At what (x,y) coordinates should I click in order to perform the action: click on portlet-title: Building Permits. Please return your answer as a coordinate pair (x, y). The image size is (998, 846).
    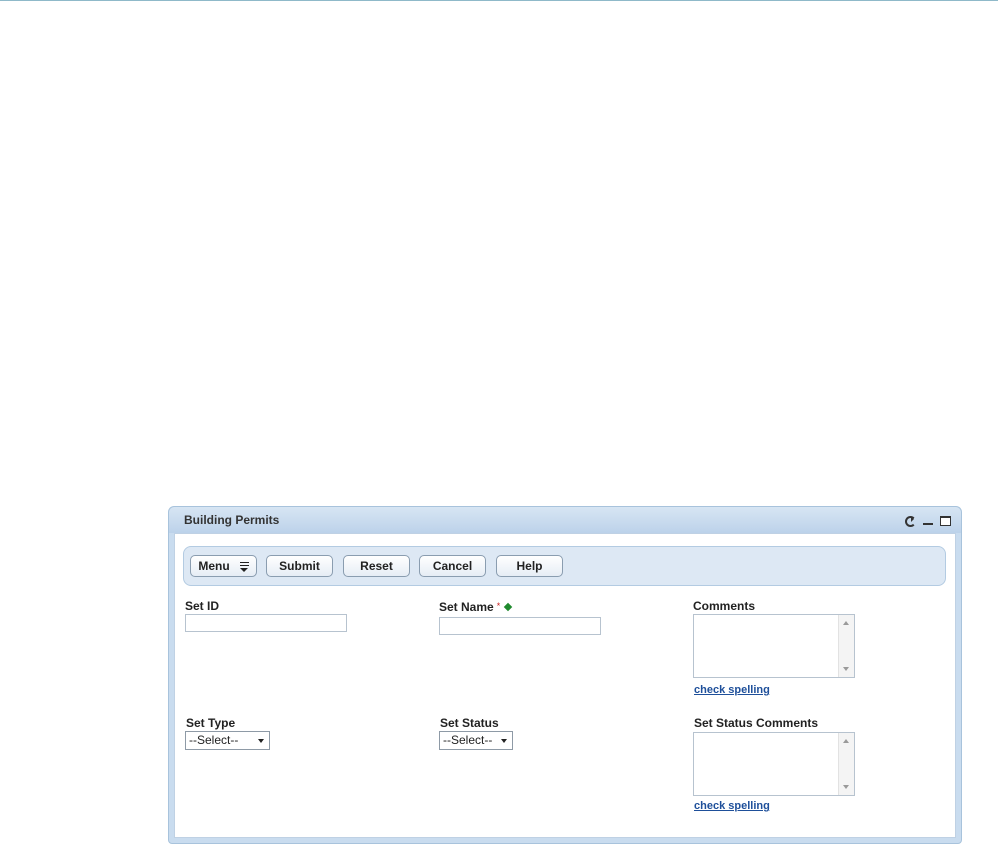
    Looking at the image, I should click on (232, 520).